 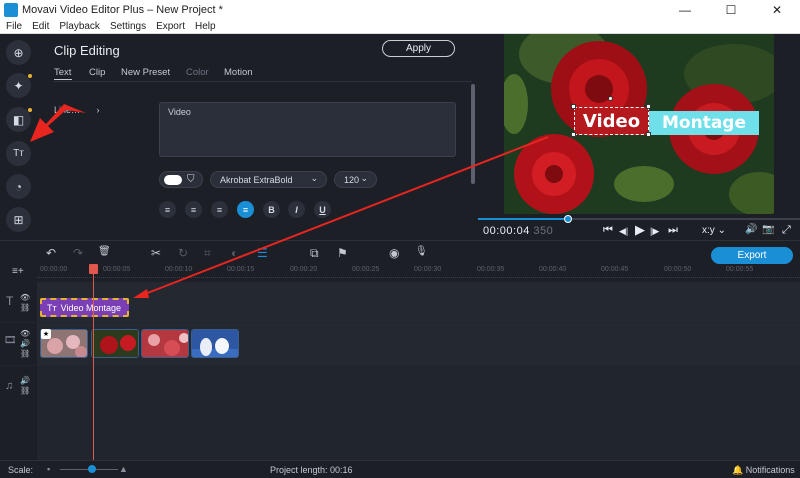 What do you see at coordinates (518, 231) in the screenshot?
I see `timecode: 00:00:04 350` at bounding box center [518, 231].